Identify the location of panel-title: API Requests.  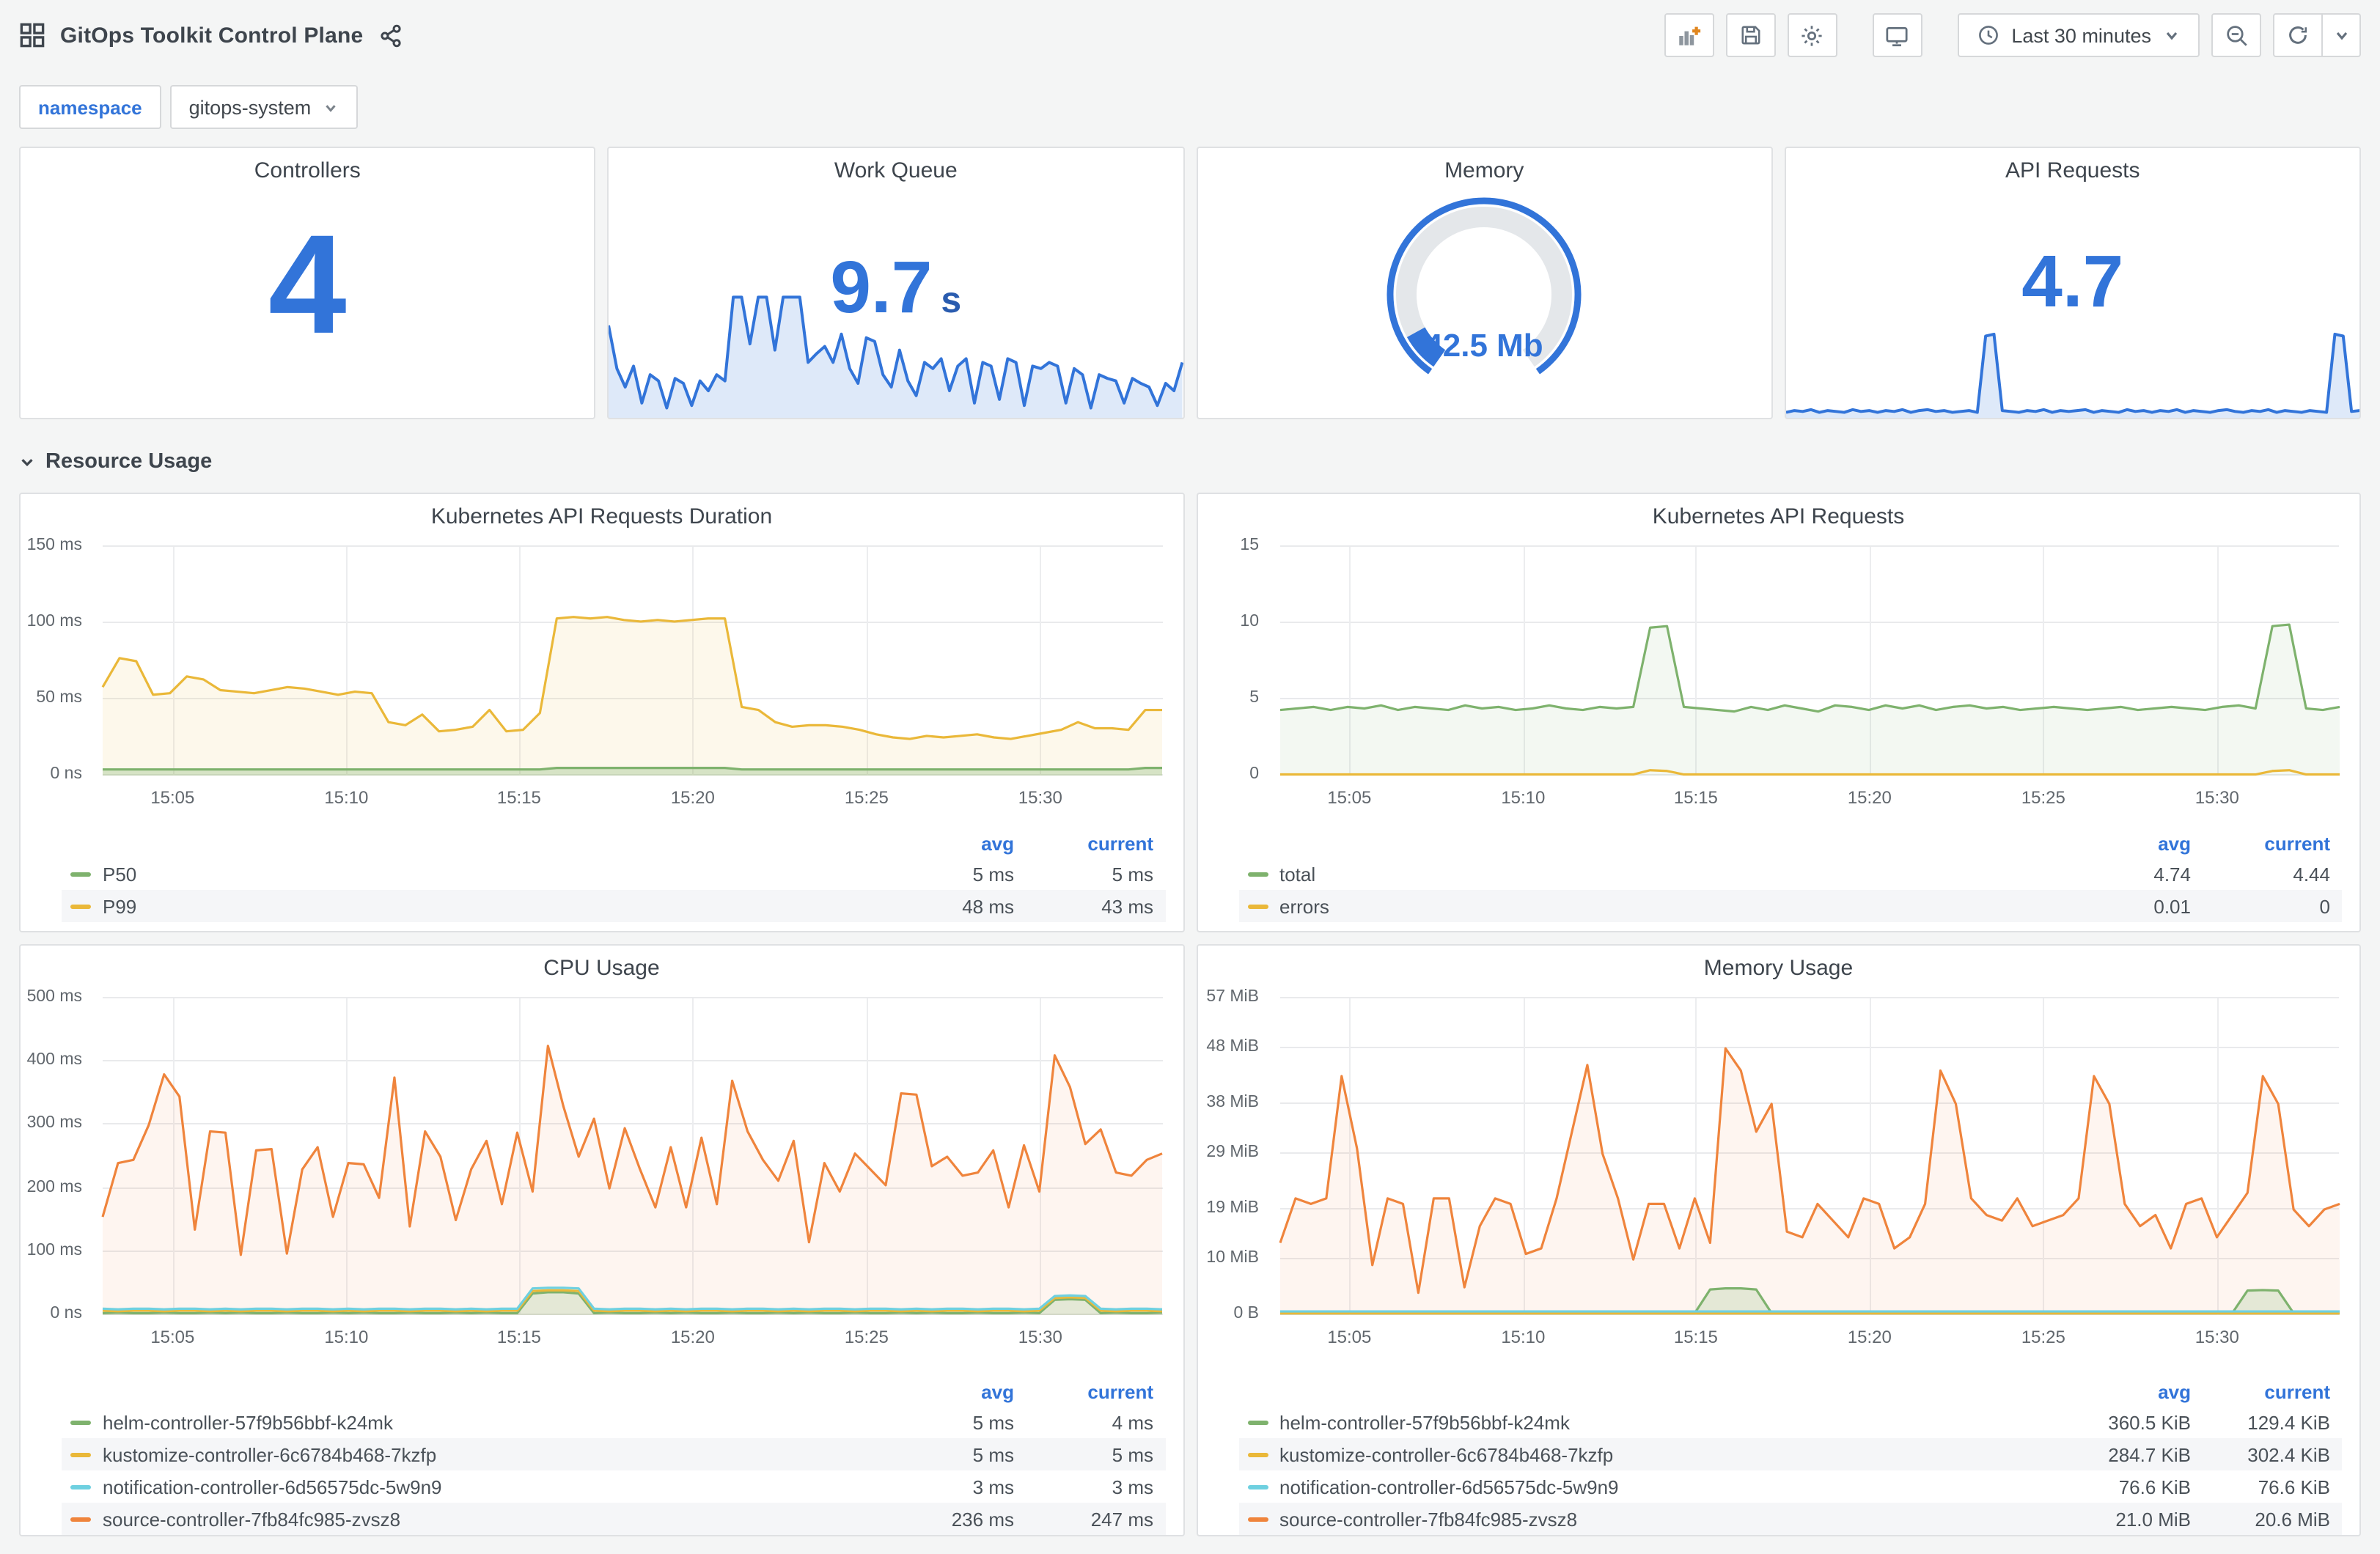
(2072, 171).